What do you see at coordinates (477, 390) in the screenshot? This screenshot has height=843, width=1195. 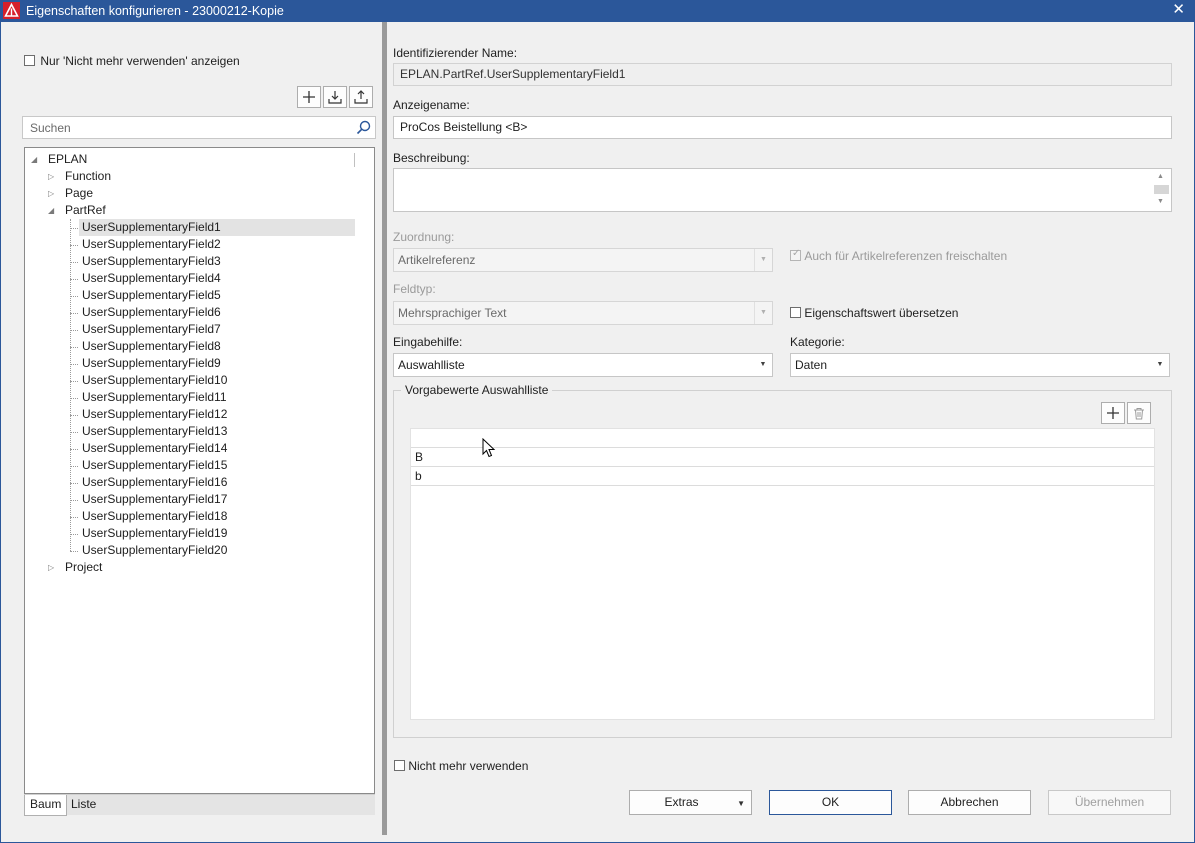 I see `default-values-title: Vorgabewerte Auswahlliste` at bounding box center [477, 390].